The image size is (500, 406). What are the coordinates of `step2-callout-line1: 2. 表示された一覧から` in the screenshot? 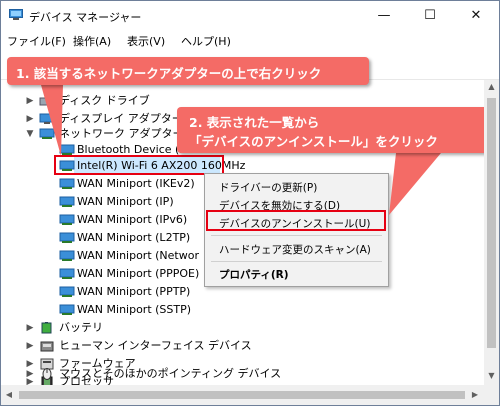 It's located at (254, 122).